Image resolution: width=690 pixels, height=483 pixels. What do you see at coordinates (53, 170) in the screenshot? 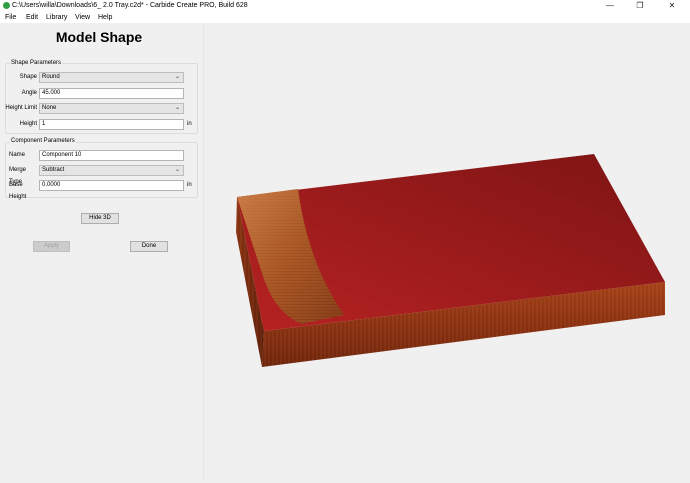
I see `merge-type-value: Subtract` at bounding box center [53, 170].